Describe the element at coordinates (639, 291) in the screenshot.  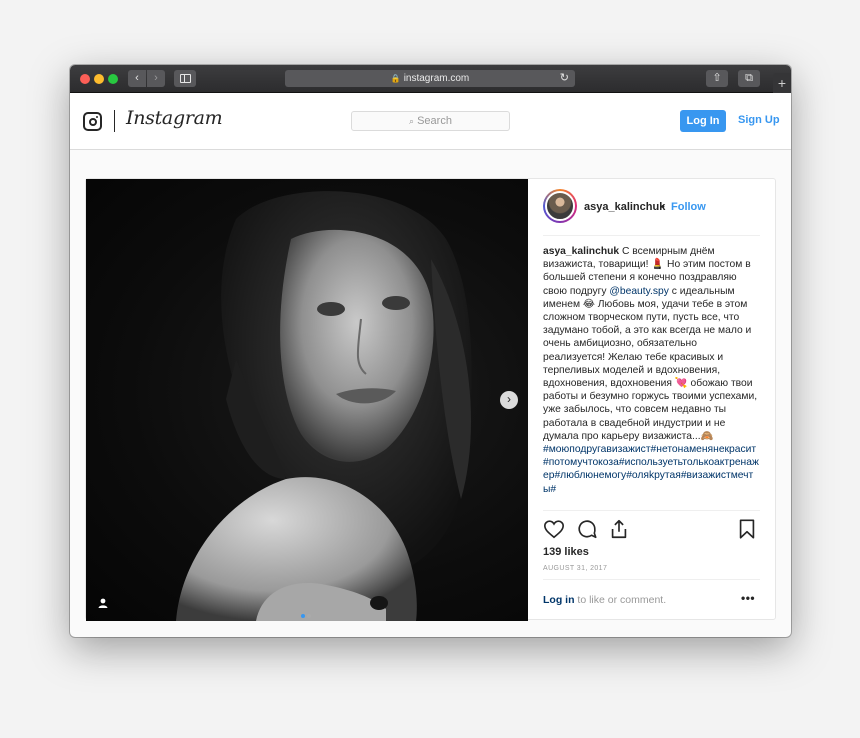
I see `caption-mention-link: @beauty.spy` at that location.